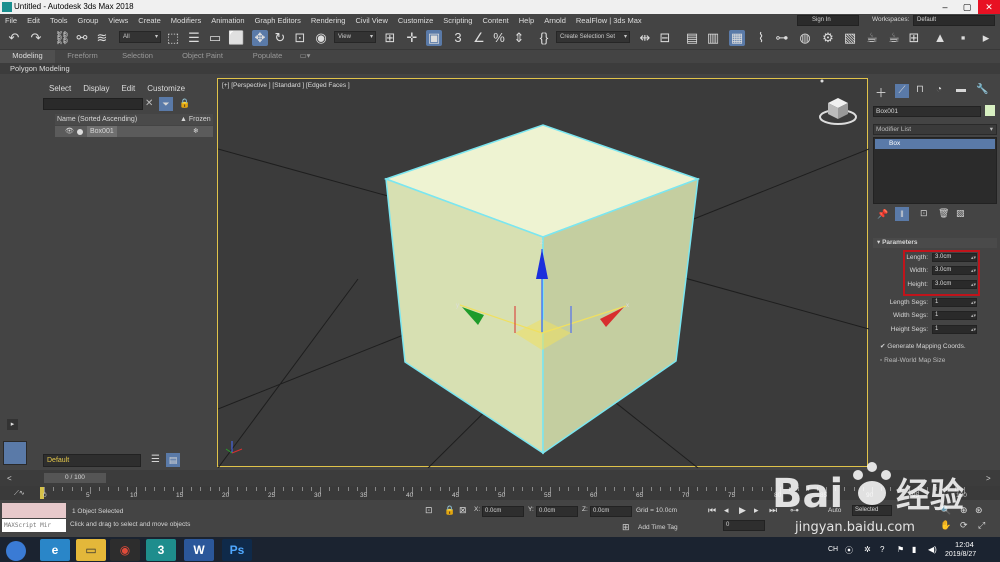  What do you see at coordinates (544, 38) in the screenshot?
I see `edit-named-selection-icon: {}` at bounding box center [544, 38].